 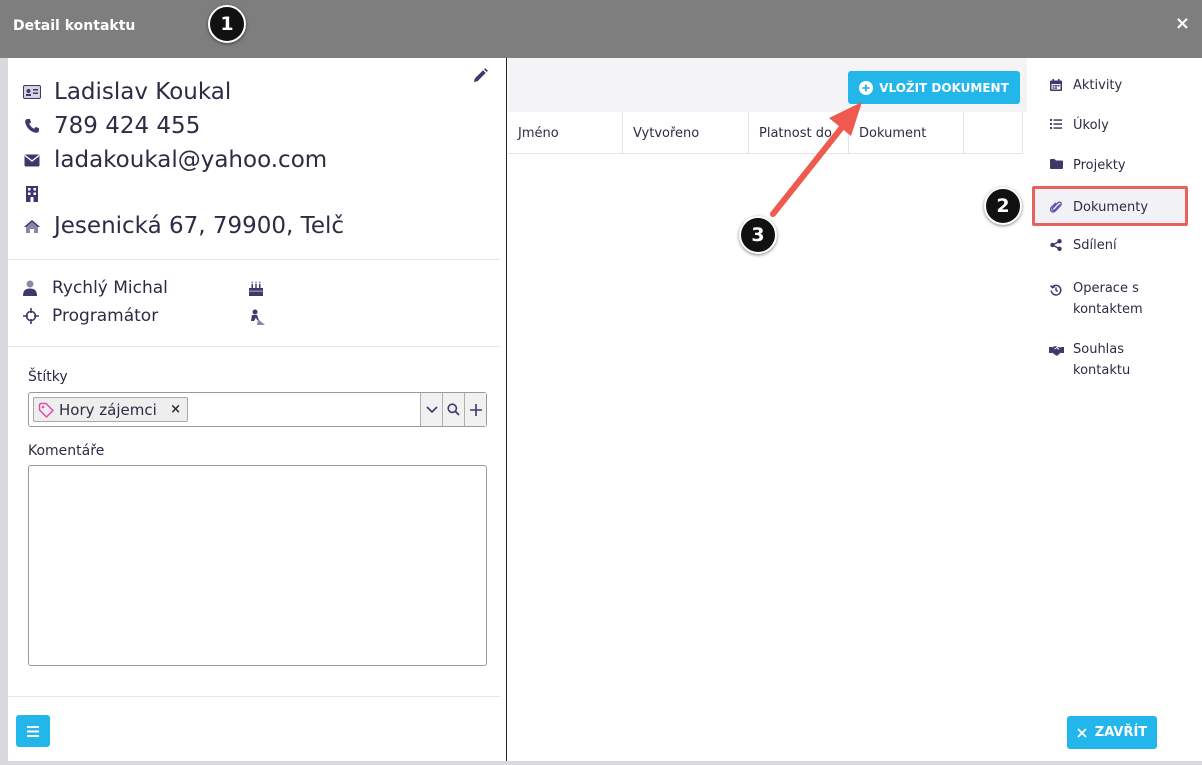 What do you see at coordinates (1098, 85) in the screenshot?
I see `nav-item-label: Aktivity` at bounding box center [1098, 85].